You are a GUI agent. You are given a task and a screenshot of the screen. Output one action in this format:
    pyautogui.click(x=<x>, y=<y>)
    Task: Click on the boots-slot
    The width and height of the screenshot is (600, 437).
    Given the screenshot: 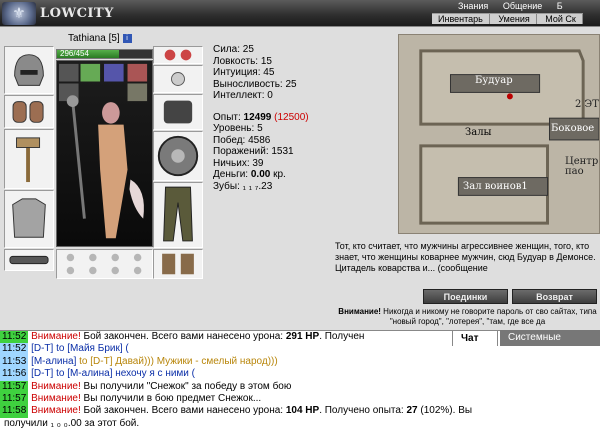 What is the action you would take?
    pyautogui.click(x=178, y=264)
    